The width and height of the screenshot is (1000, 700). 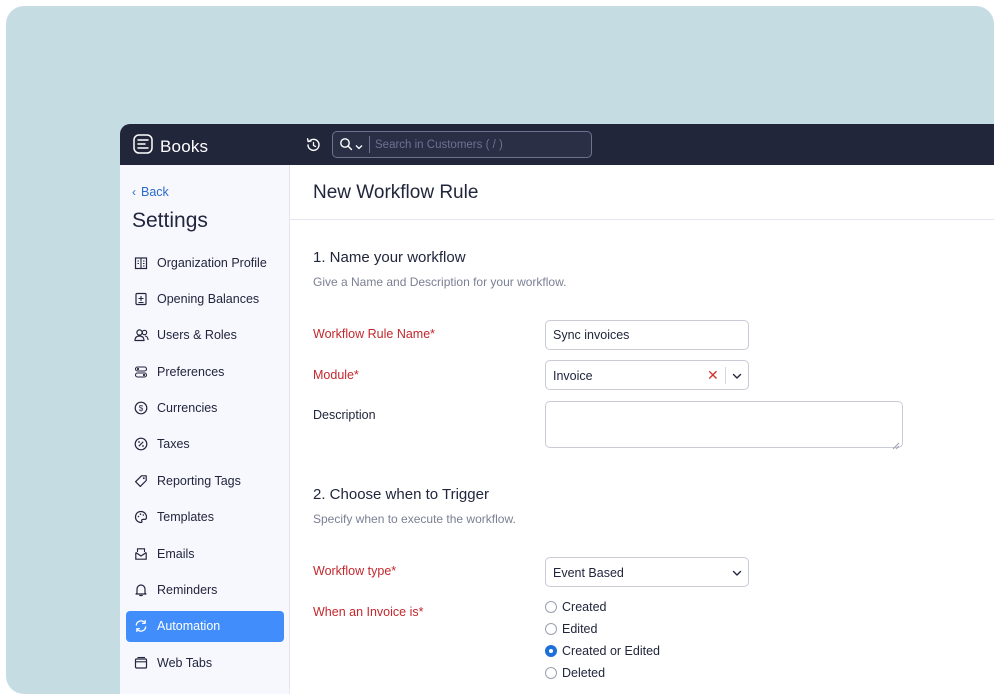 What do you see at coordinates (313, 145) in the screenshot?
I see `recent-history-button` at bounding box center [313, 145].